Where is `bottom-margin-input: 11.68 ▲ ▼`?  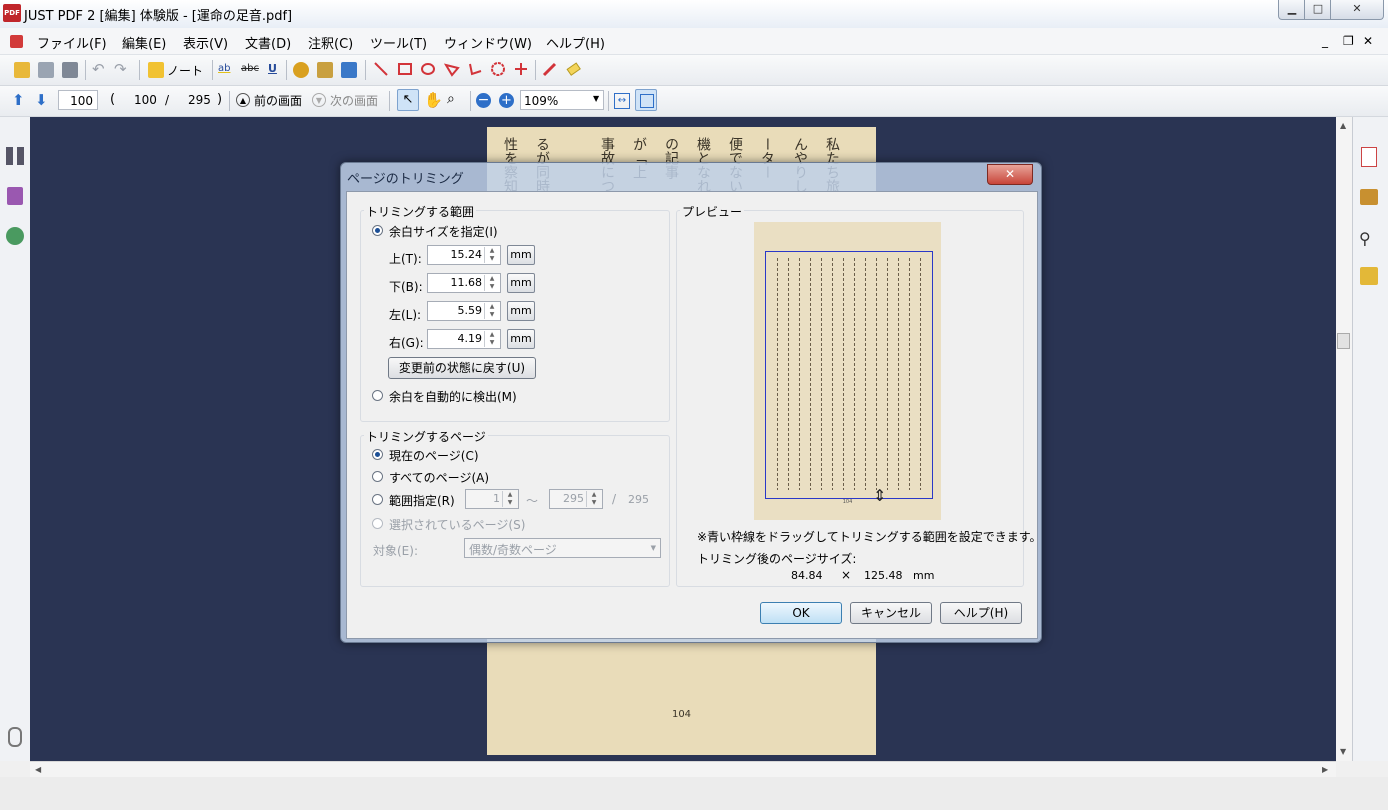
bottom-margin-input: 11.68 ▲ ▼ is located at coordinates (464, 283).